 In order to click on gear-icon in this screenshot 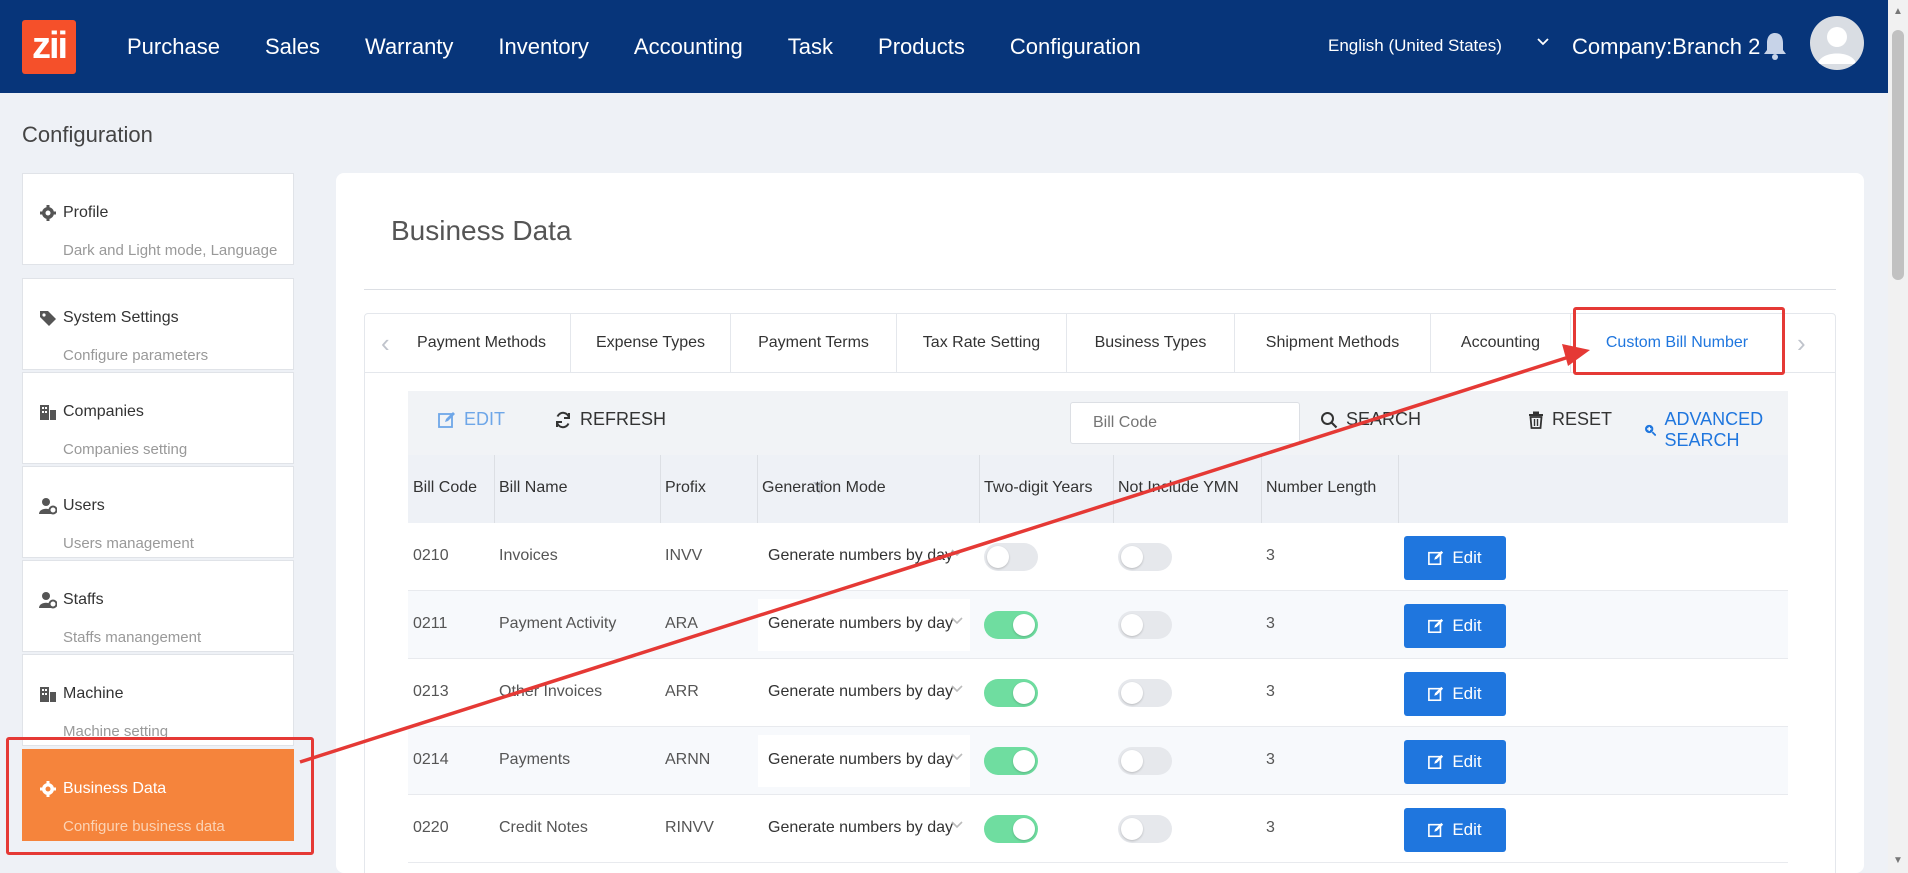, I will do `click(48, 213)`.